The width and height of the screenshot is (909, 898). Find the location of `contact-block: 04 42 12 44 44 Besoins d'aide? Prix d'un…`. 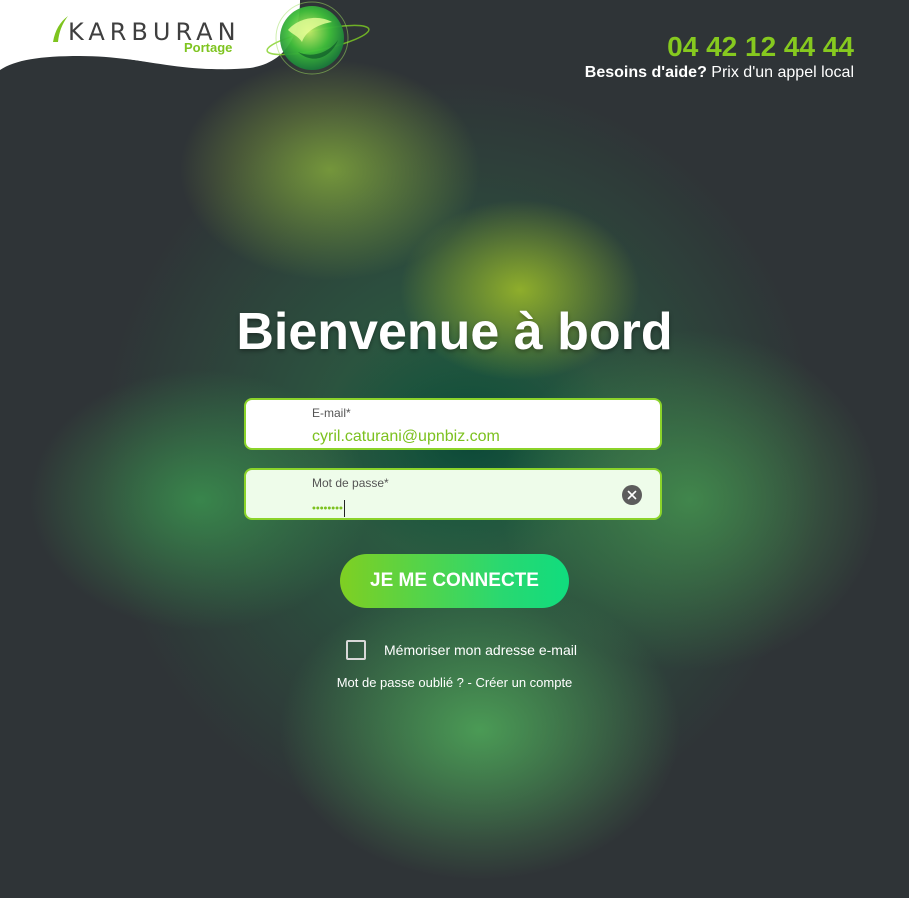

contact-block: 04 42 12 44 44 Besoins d'aide? Prix d'un… is located at coordinates (719, 57).